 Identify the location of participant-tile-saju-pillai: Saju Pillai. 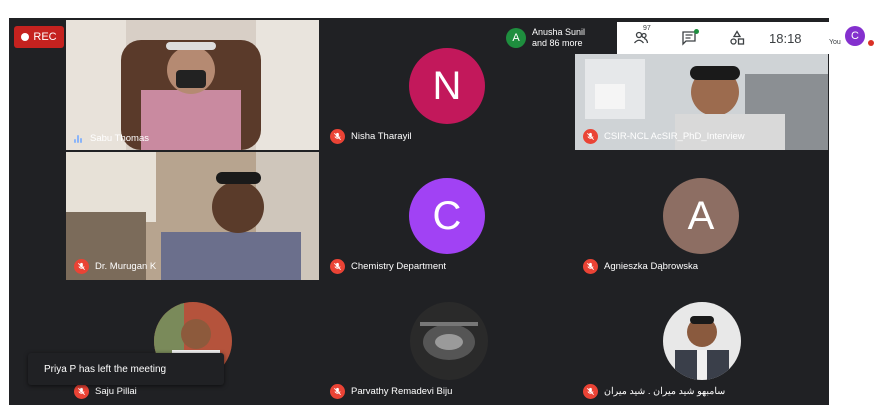
(192, 343).